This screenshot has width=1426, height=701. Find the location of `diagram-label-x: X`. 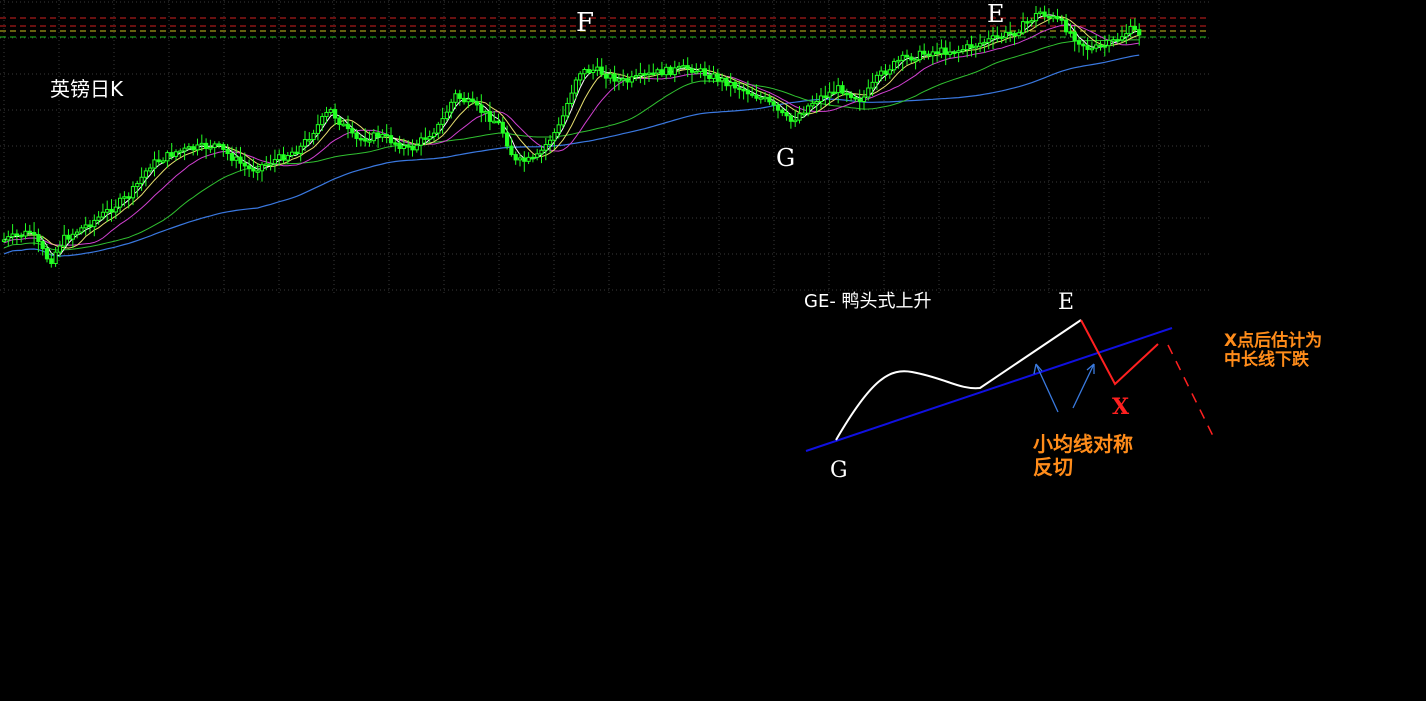

diagram-label-x: X is located at coordinates (1121, 407).